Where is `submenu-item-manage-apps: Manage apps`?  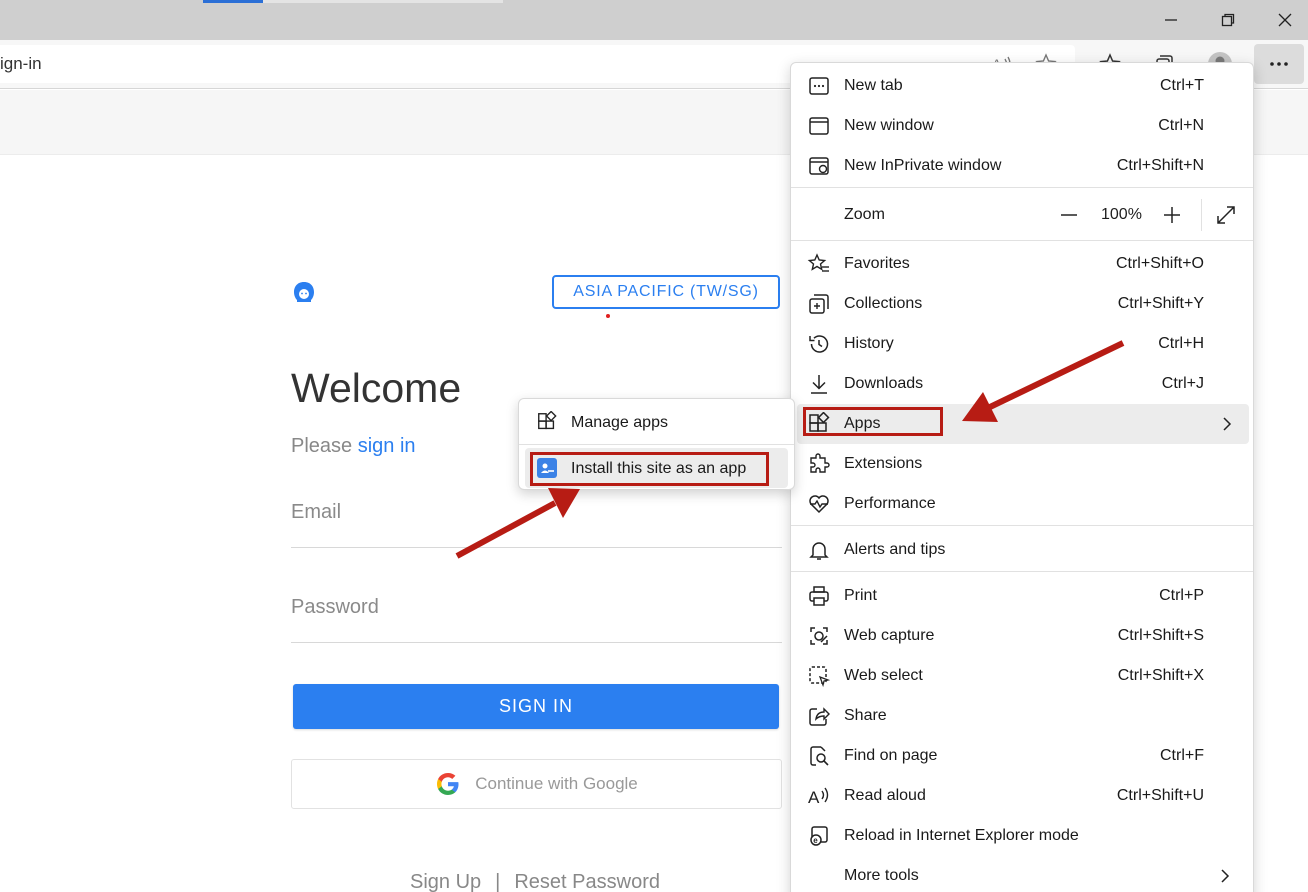 submenu-item-manage-apps: Manage apps is located at coordinates (656, 422).